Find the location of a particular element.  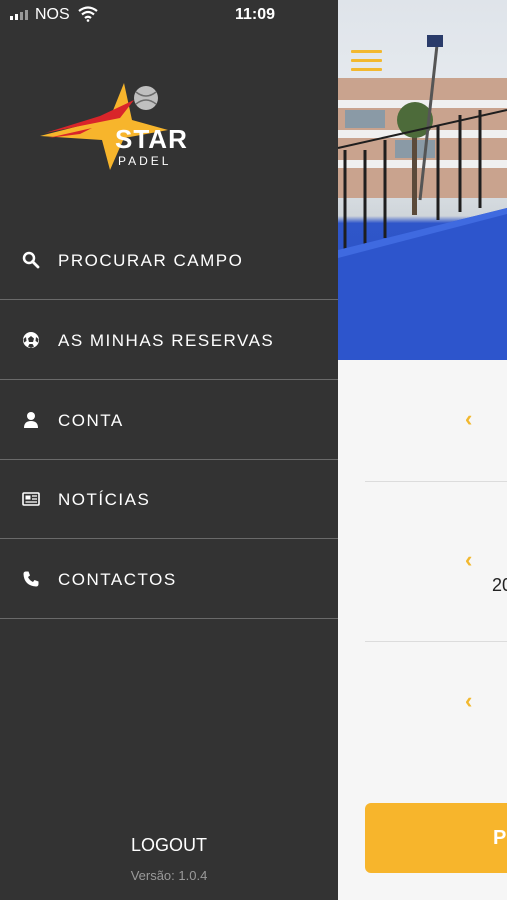

app-version: Versão: 1.0.4 is located at coordinates (169, 875).